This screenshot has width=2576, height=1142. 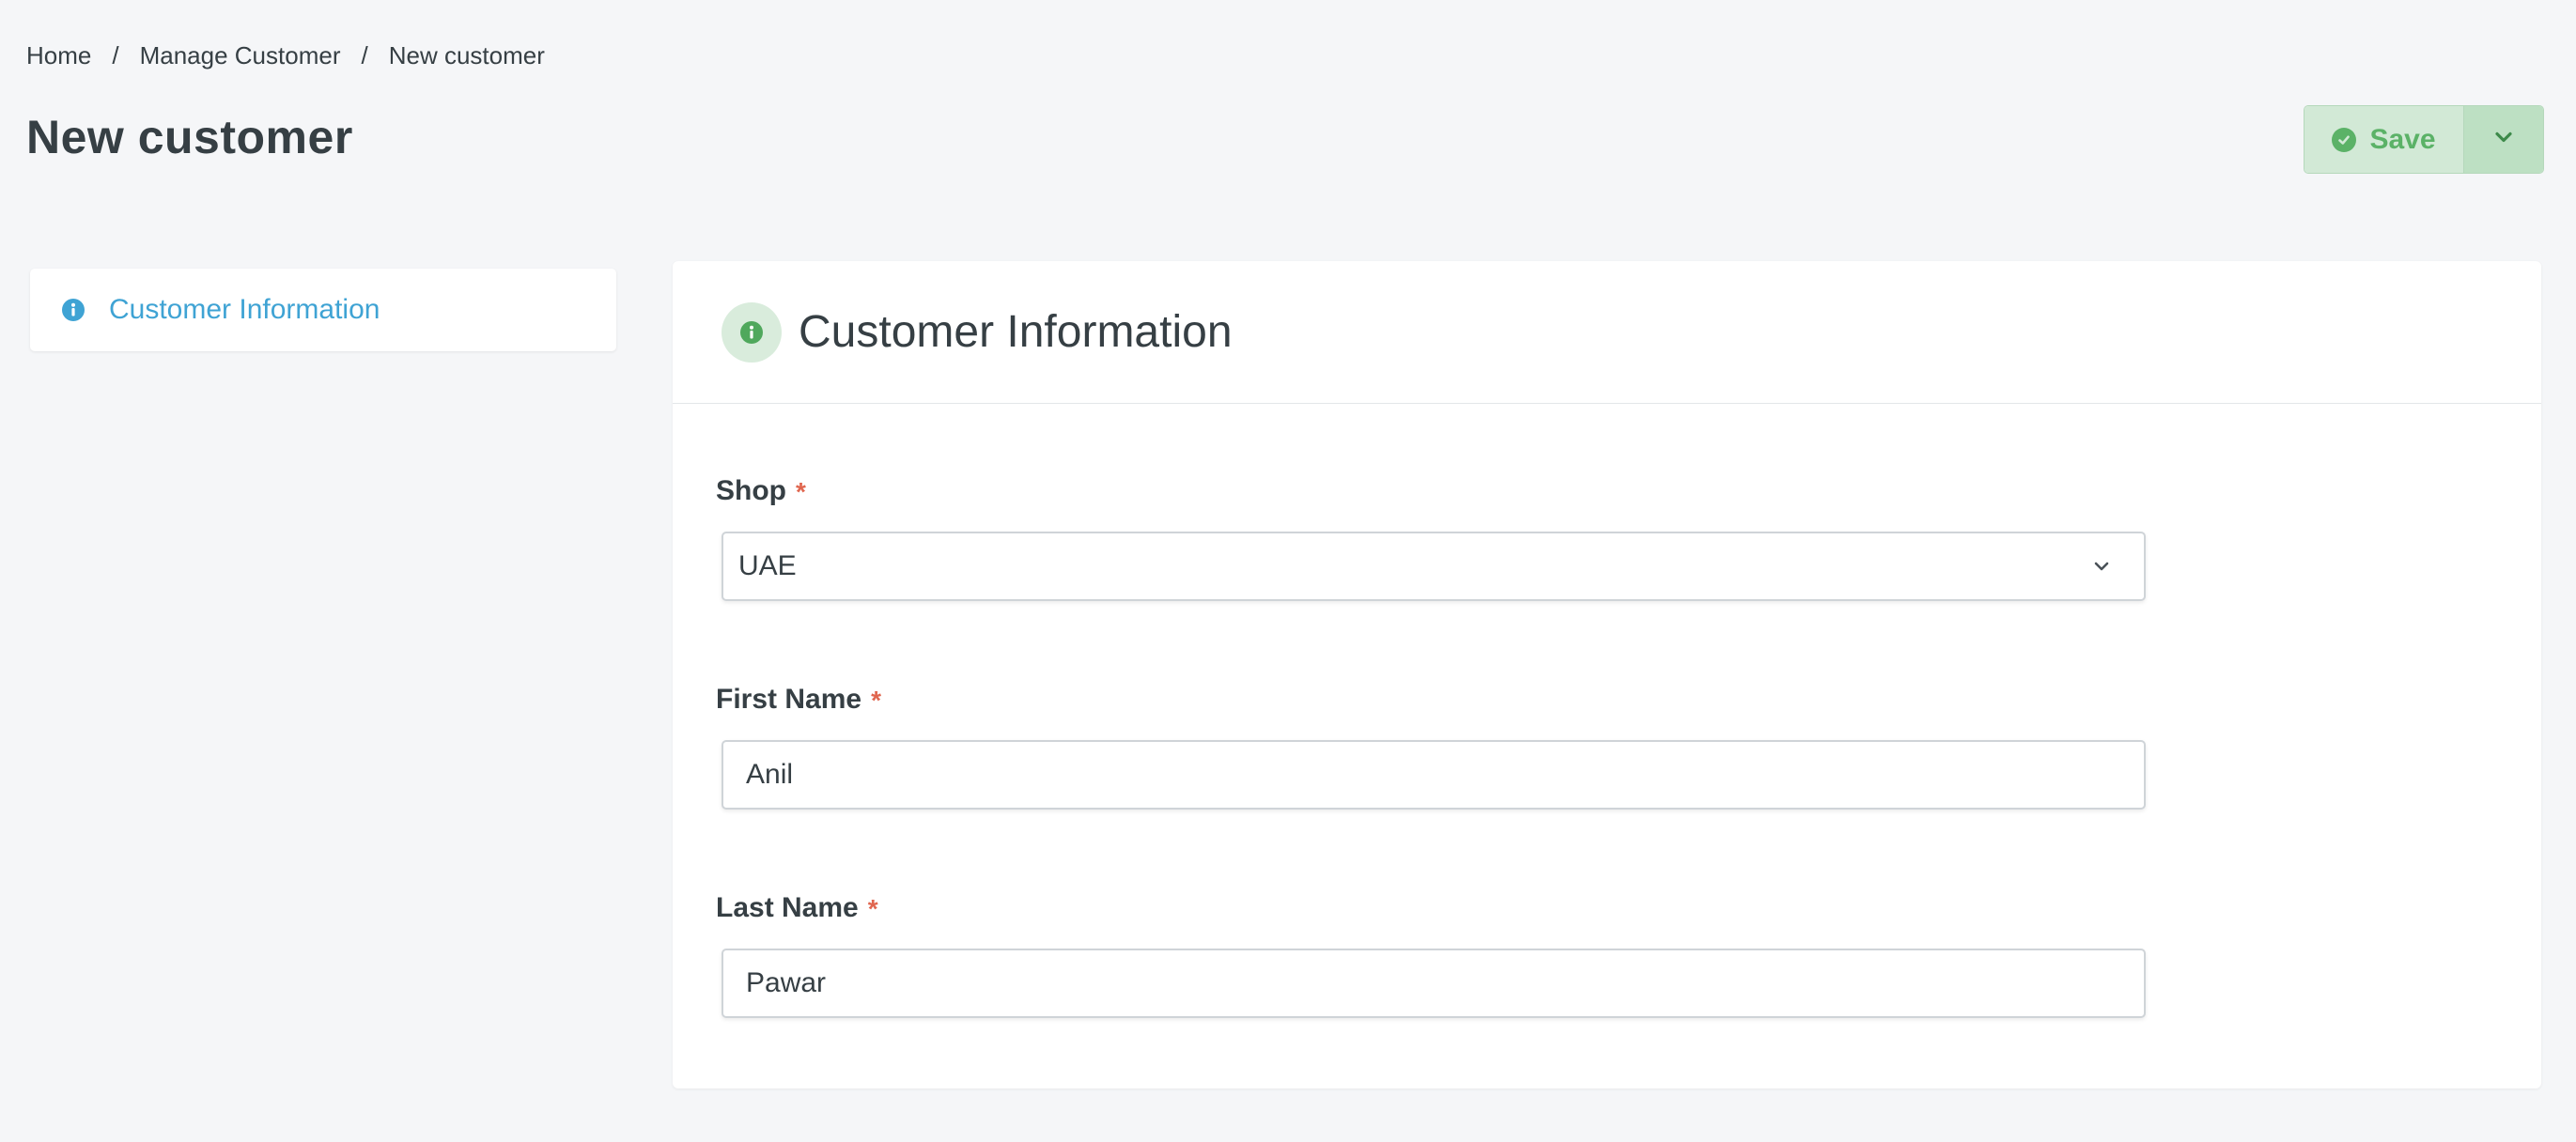 I want to click on first-name-label: First Name *, so click(x=799, y=701).